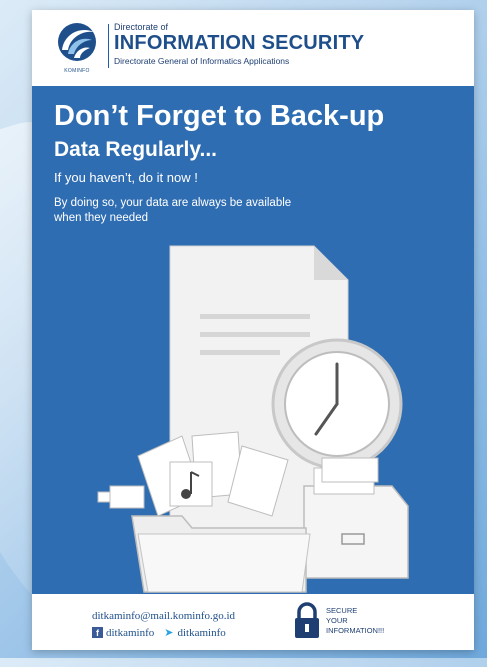 The image size is (487, 667). What do you see at coordinates (169, 633) in the screenshot?
I see `twitter-icon: ➤` at bounding box center [169, 633].